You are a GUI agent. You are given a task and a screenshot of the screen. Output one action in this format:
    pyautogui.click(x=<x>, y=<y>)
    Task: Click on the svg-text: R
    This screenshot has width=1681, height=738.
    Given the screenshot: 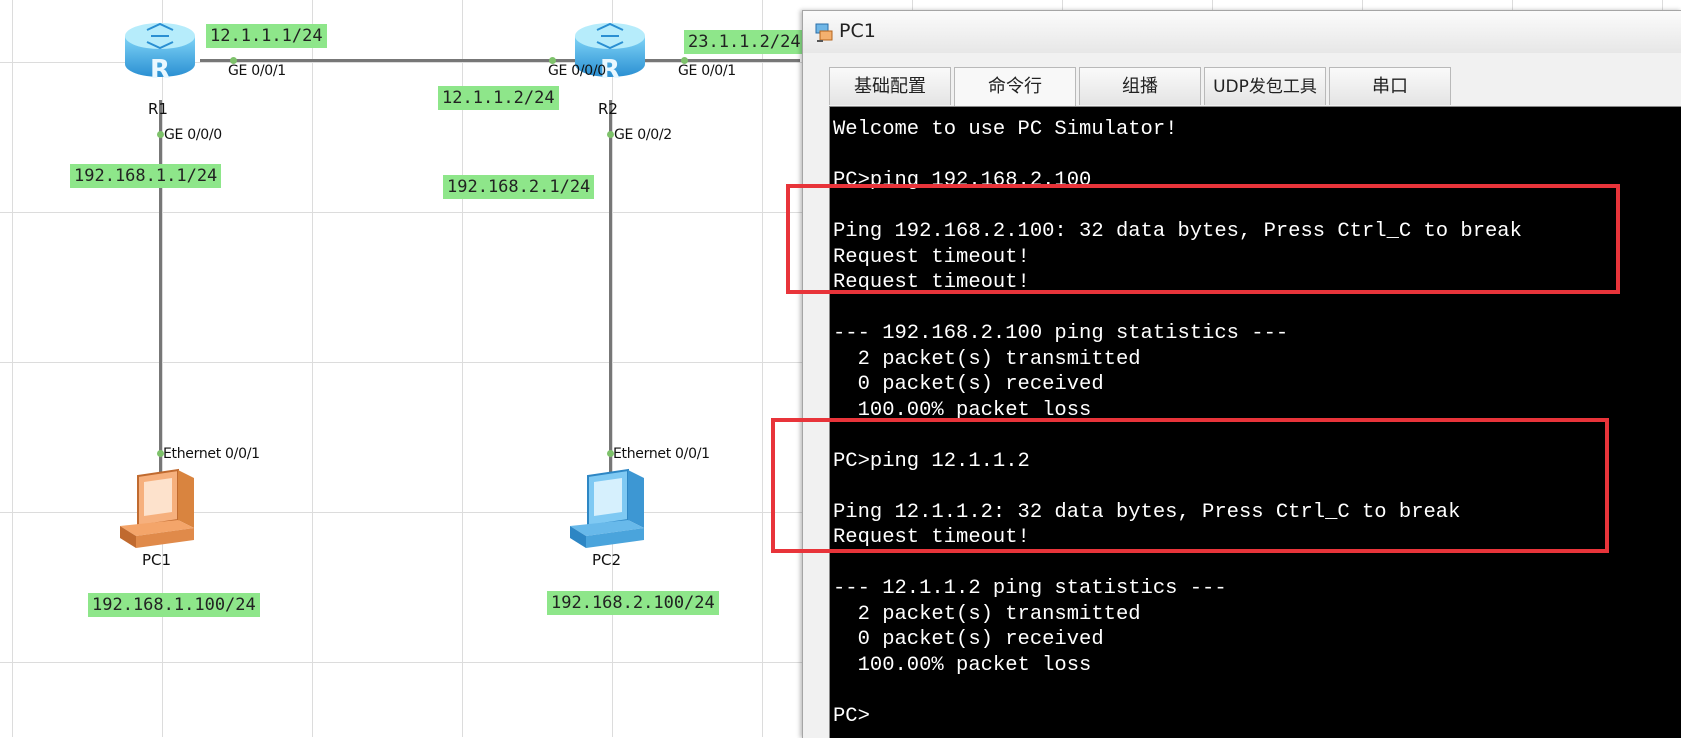 What is the action you would take?
    pyautogui.click(x=160, y=70)
    